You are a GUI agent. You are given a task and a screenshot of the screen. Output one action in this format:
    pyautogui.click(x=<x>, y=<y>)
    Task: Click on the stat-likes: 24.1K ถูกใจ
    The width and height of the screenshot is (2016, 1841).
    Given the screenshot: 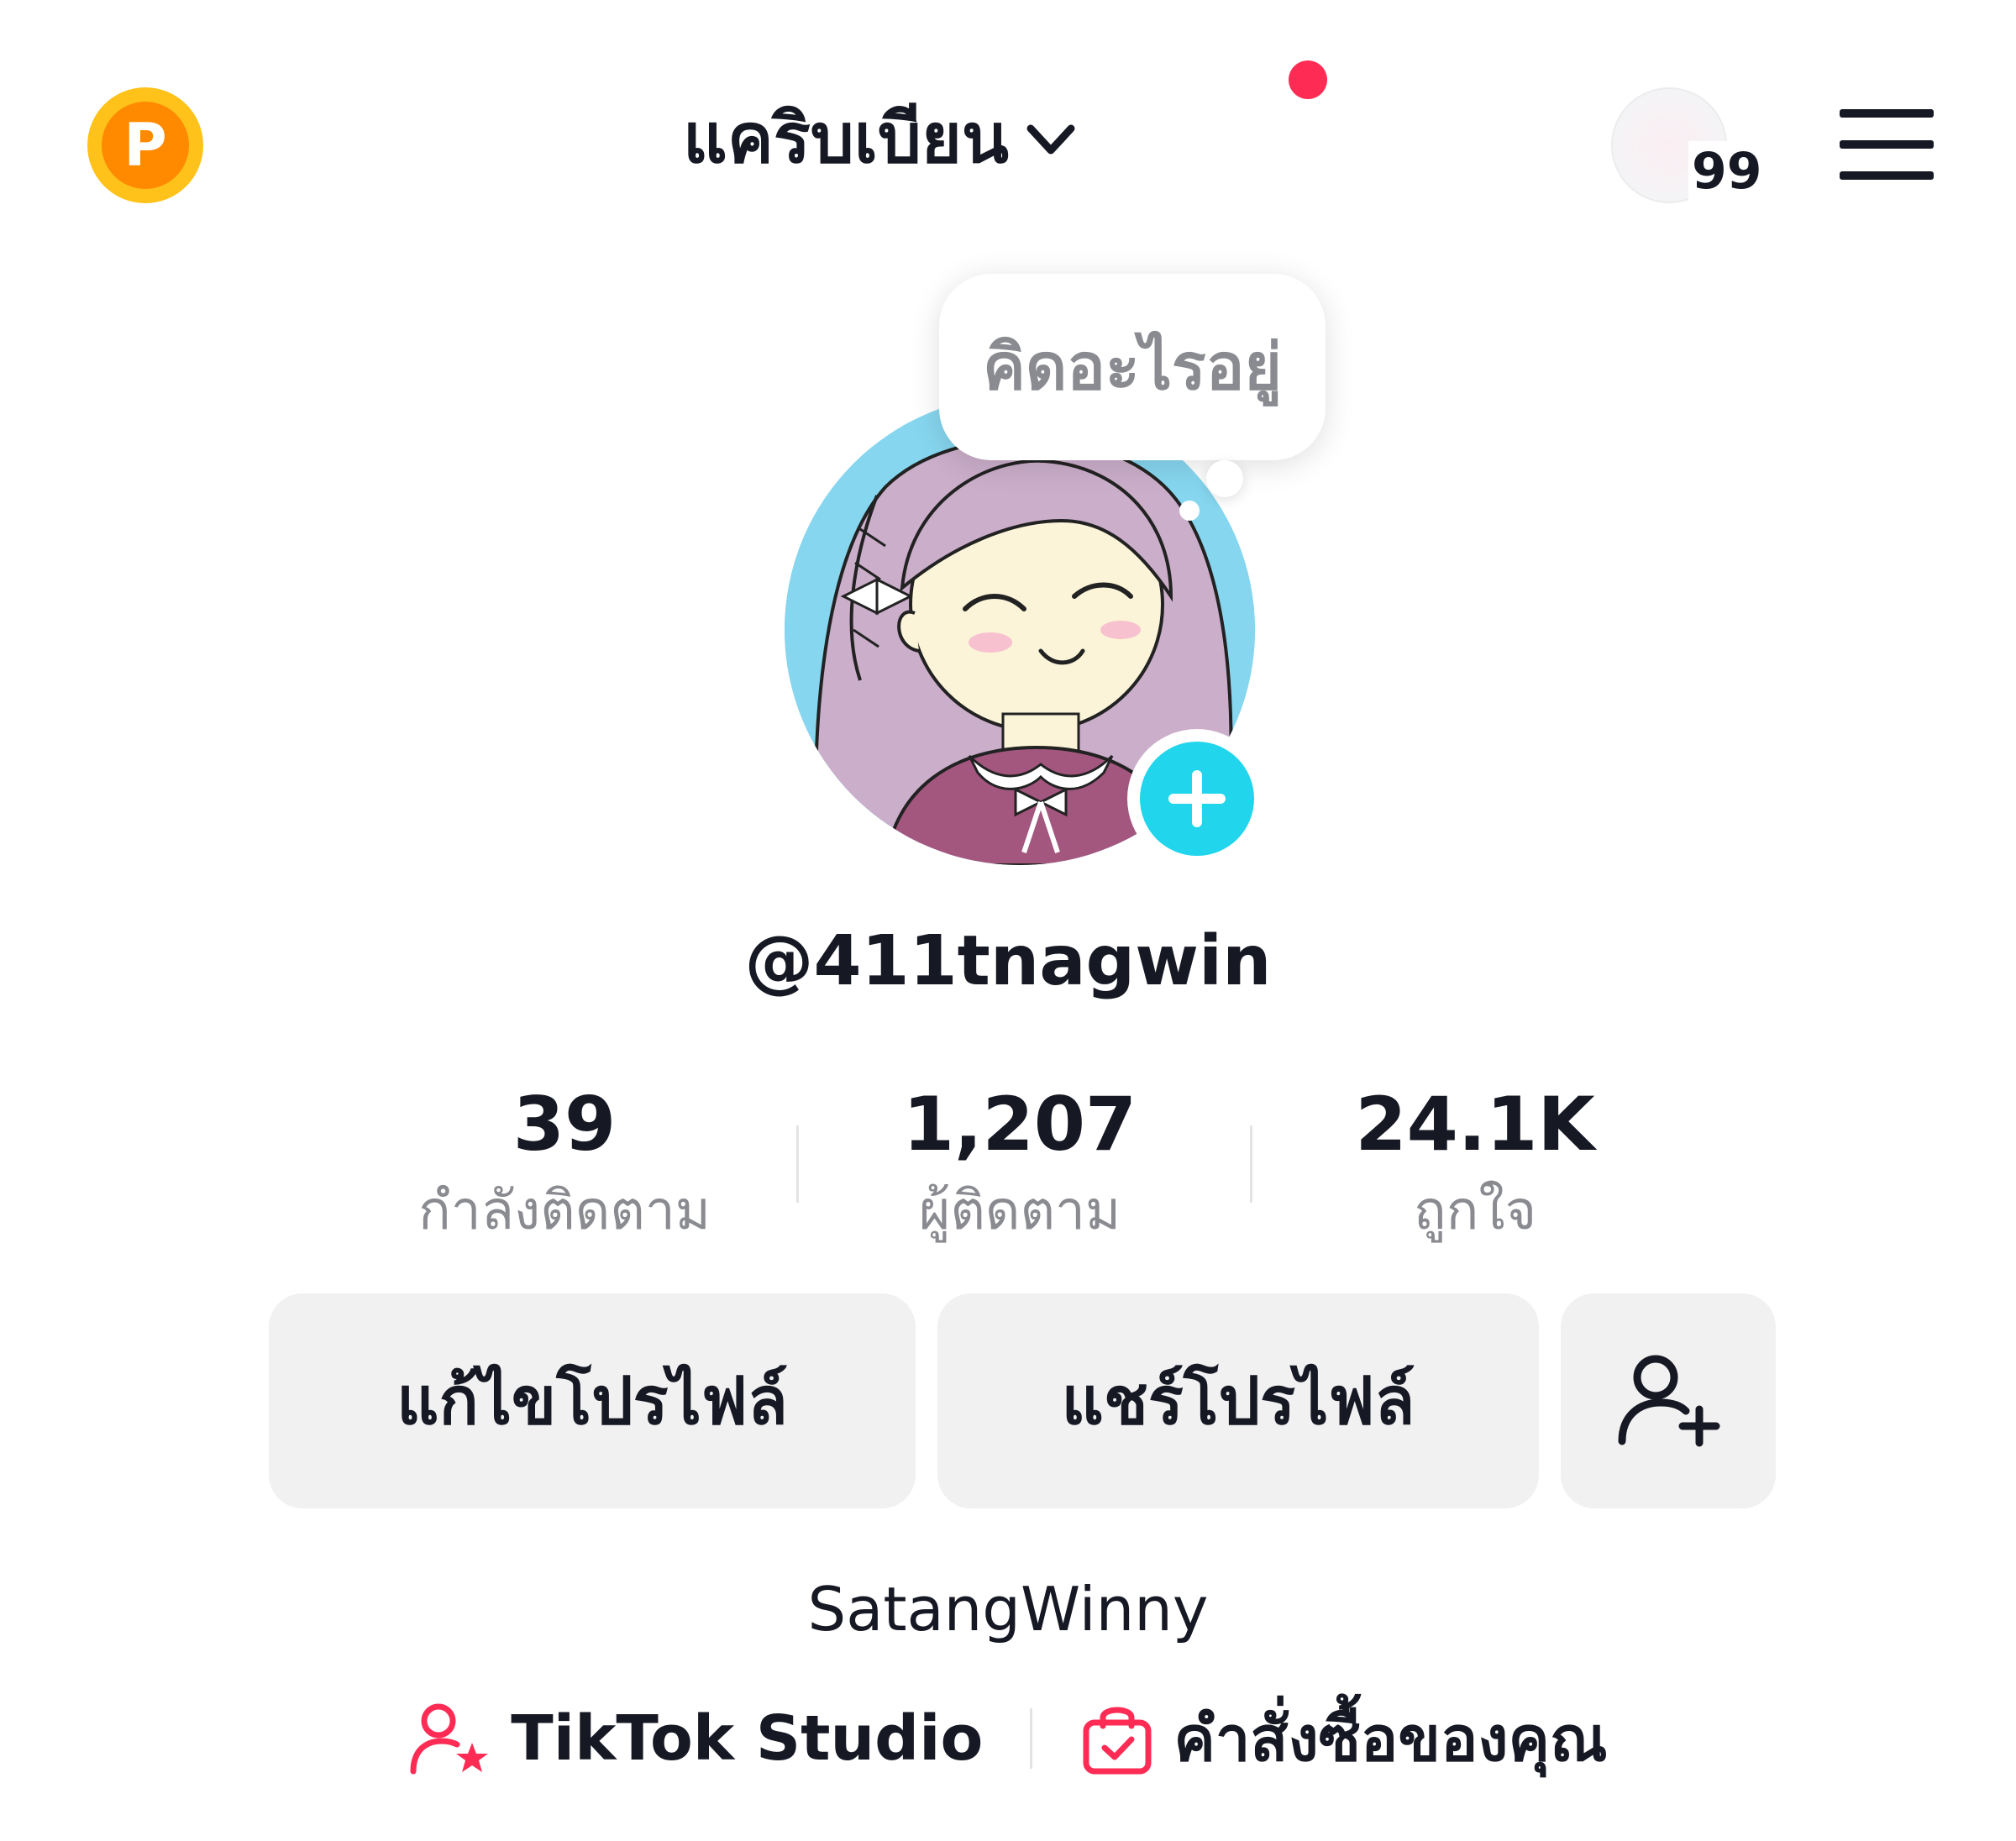 What is the action you would take?
    pyautogui.click(x=1475, y=1166)
    